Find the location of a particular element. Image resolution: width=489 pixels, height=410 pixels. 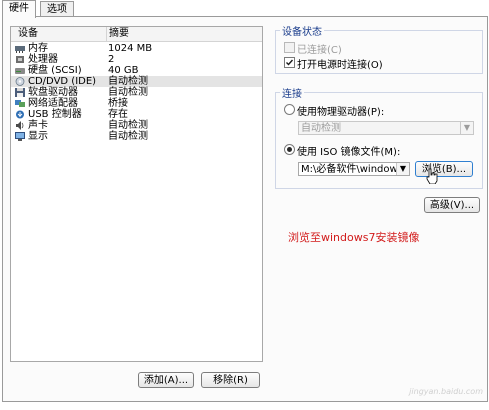

device-name: 网络适配器 is located at coordinates (53, 103).